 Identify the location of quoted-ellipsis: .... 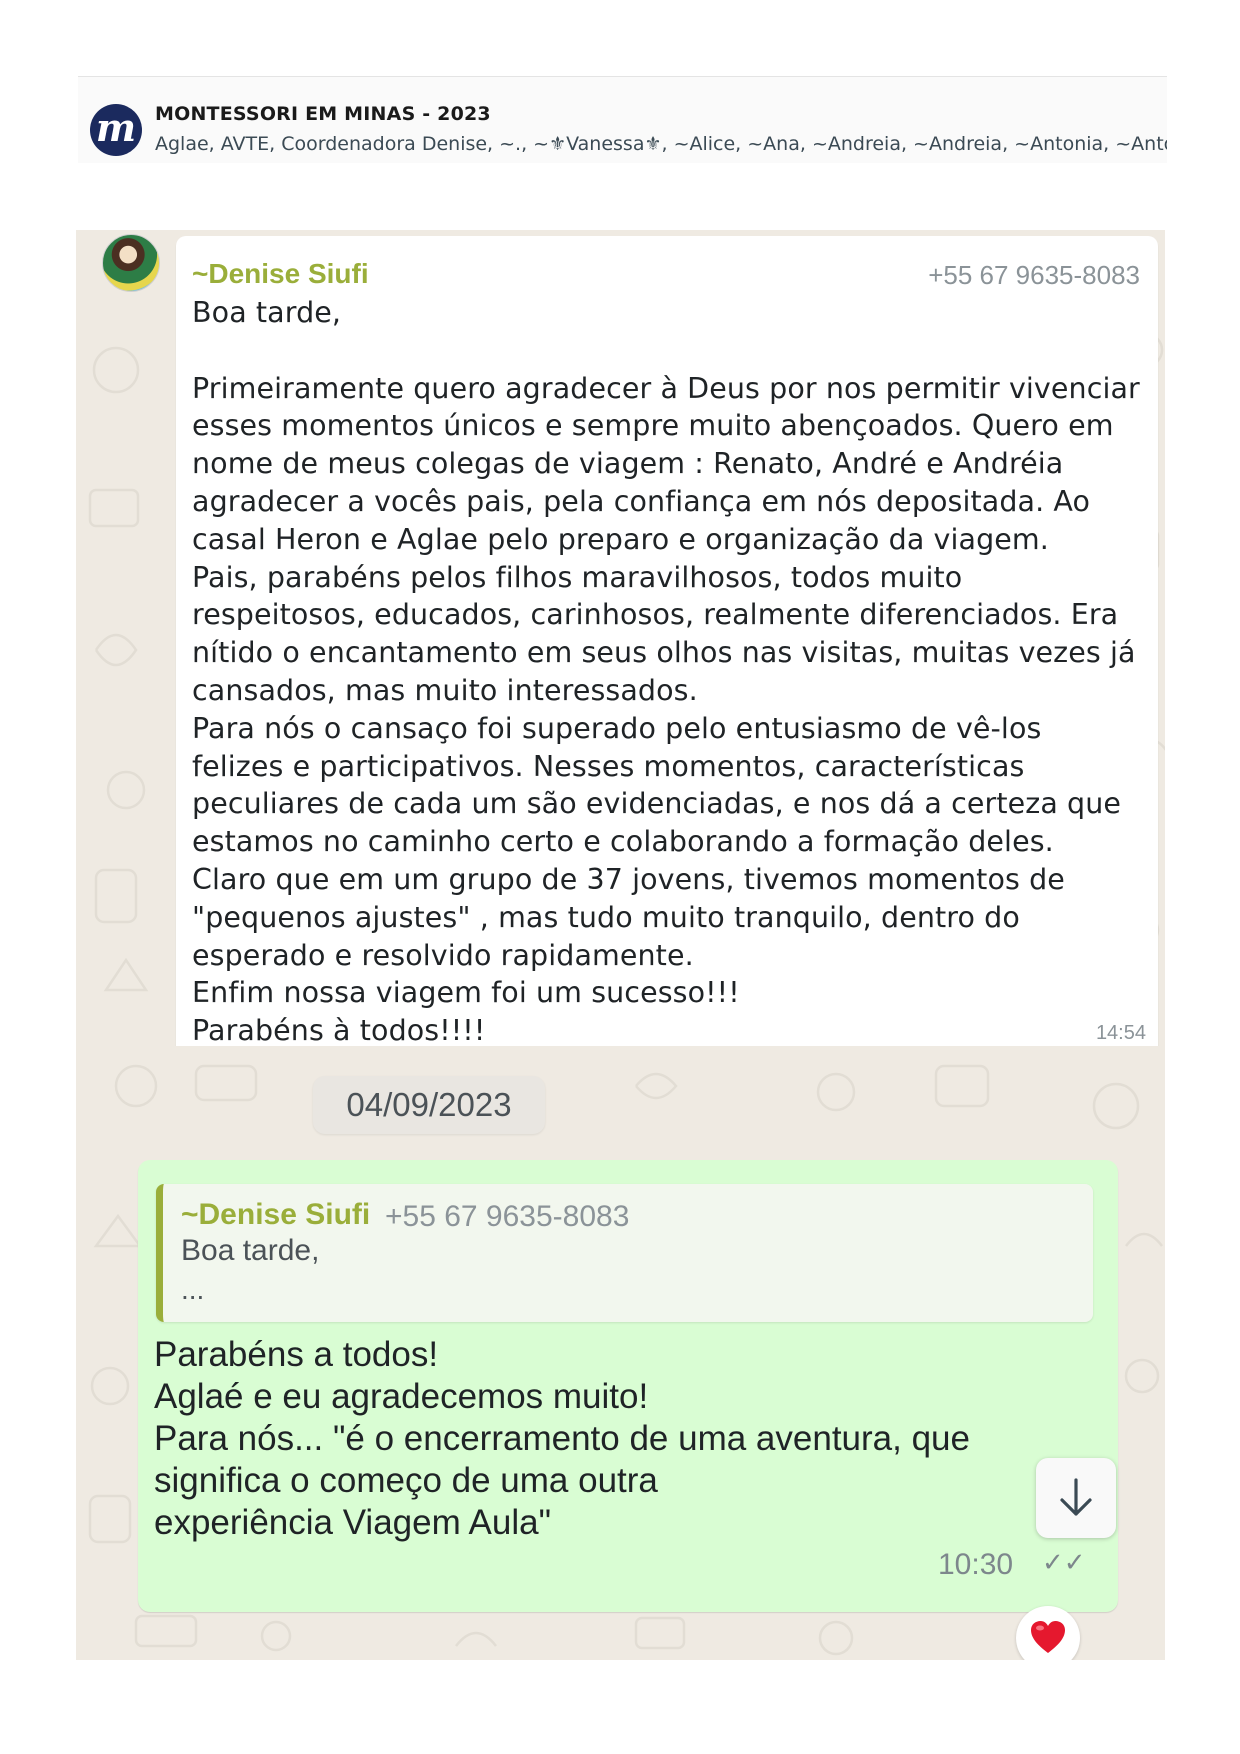
(193, 1289).